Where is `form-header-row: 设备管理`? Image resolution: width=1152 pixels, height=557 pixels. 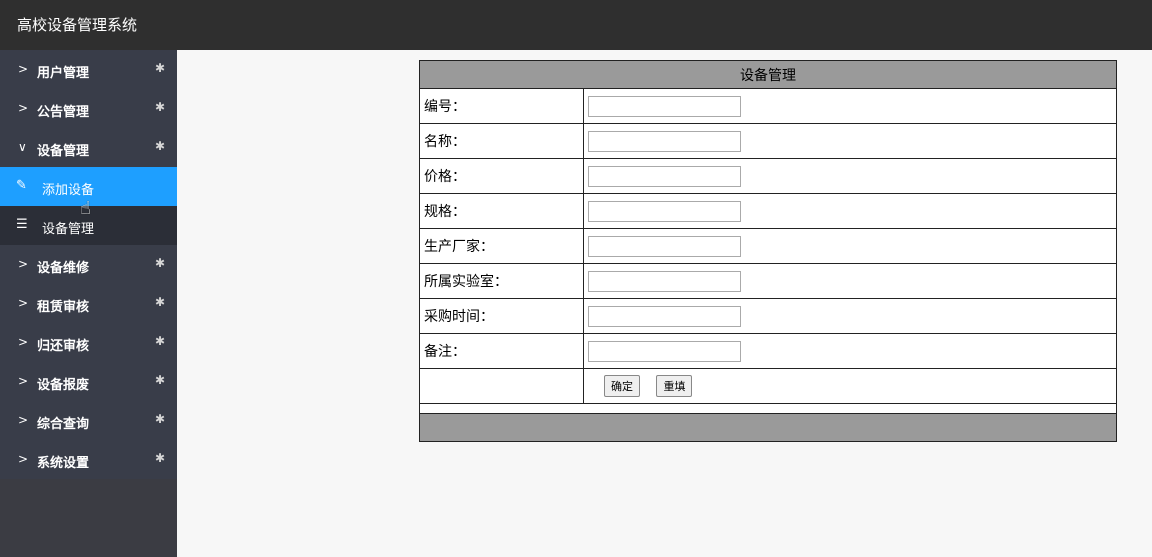 form-header-row: 设备管理 is located at coordinates (768, 74).